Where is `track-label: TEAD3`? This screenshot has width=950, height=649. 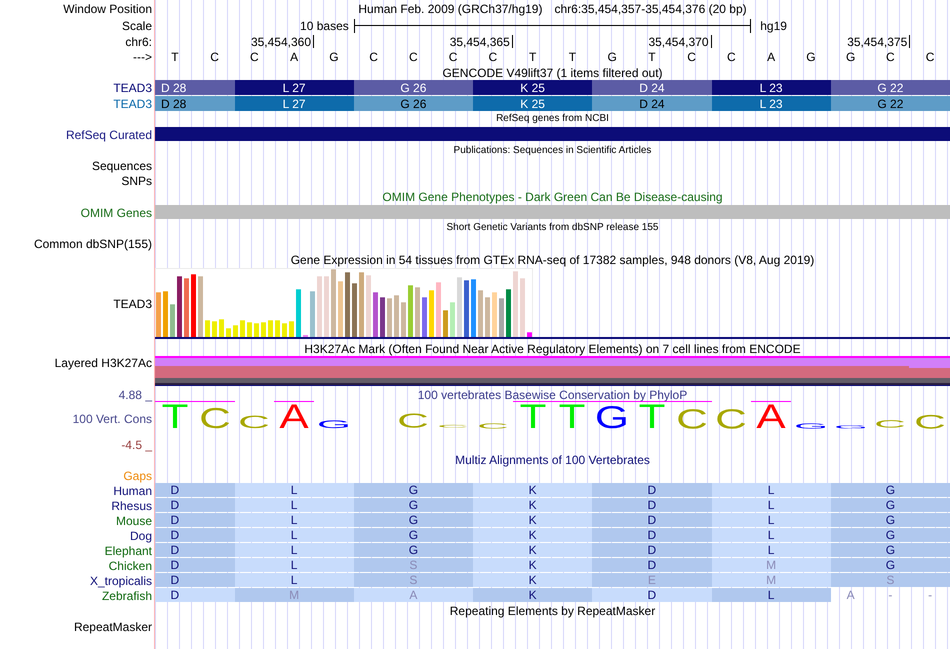
track-label: TEAD3 is located at coordinates (132, 304).